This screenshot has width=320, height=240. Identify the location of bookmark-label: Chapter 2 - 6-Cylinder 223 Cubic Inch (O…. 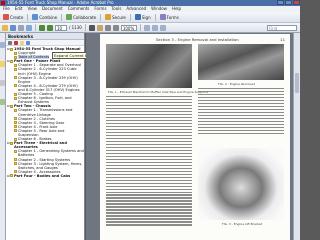
(48, 71).